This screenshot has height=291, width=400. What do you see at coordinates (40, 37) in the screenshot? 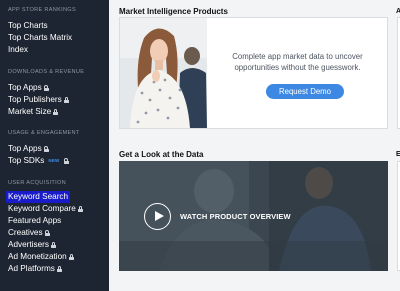
I see `sidebar-item-label: Top Charts Matrix` at bounding box center [40, 37].